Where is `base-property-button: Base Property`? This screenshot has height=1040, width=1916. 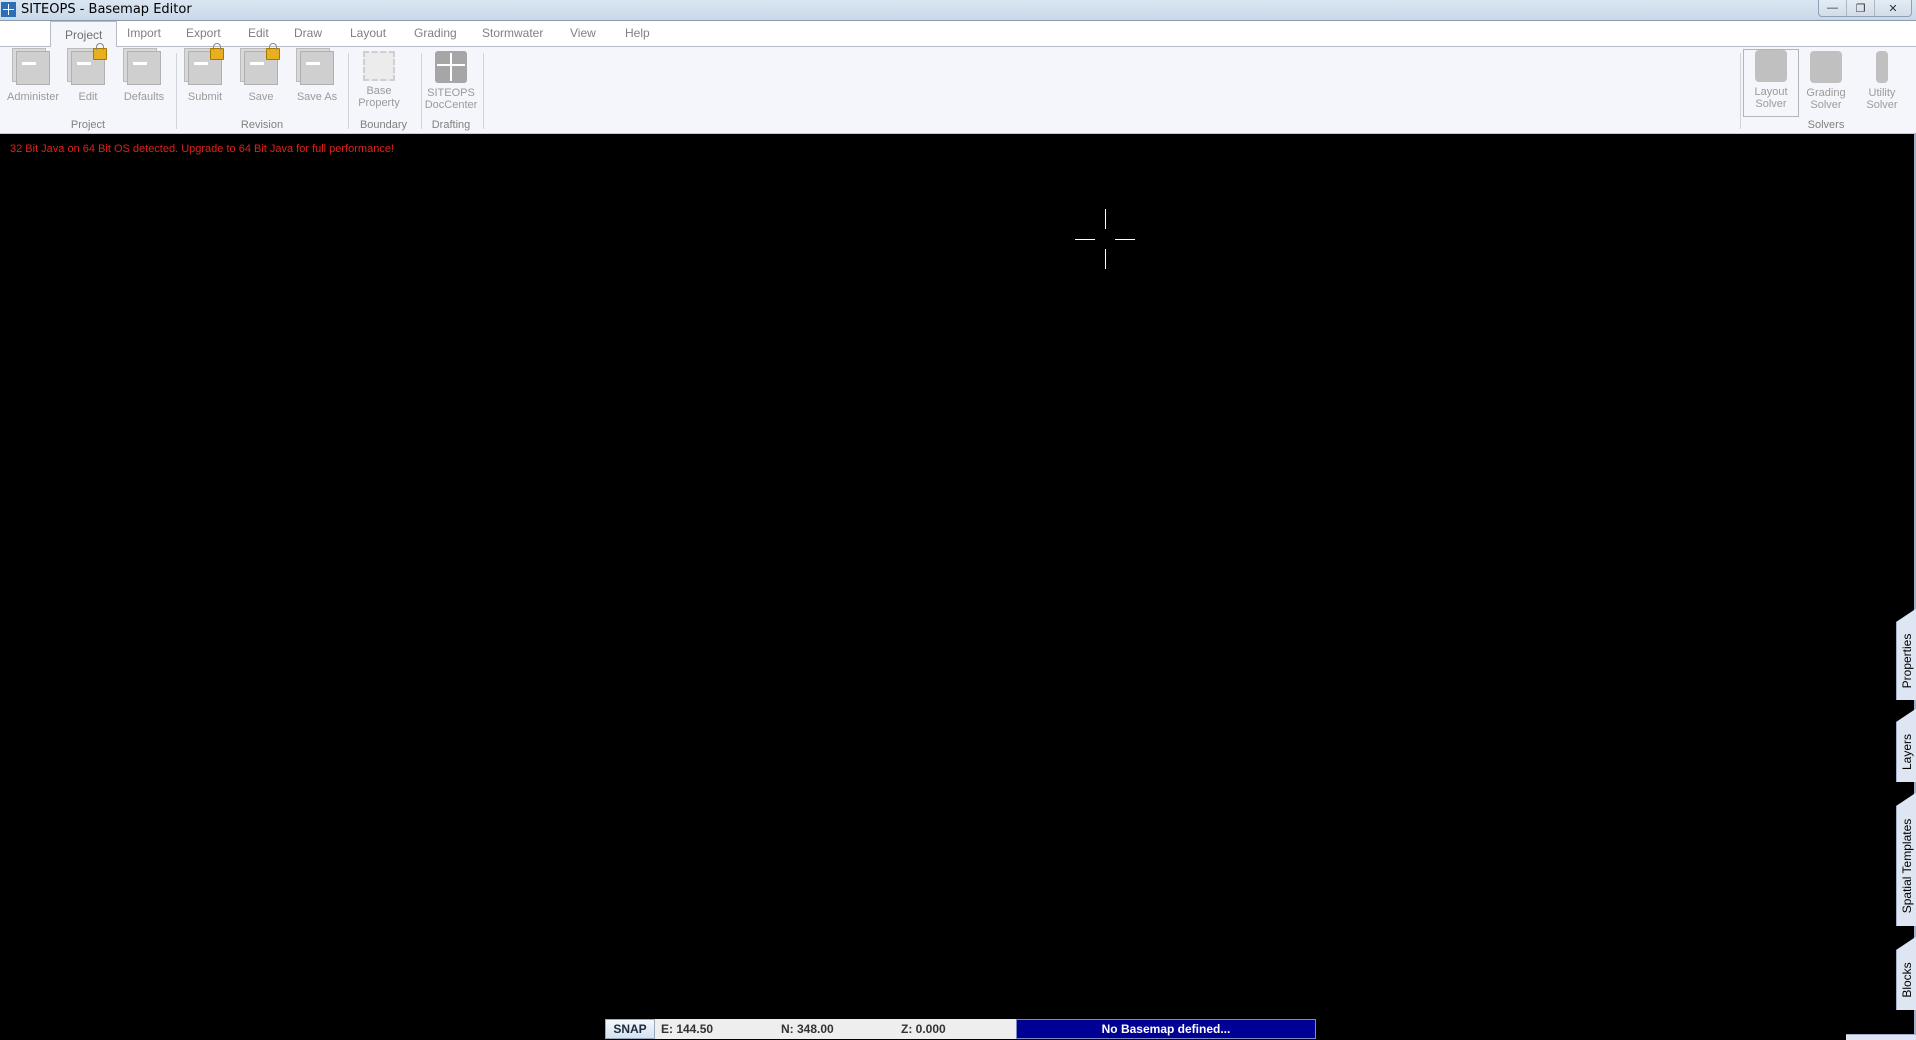
base-property-button: Base Property is located at coordinates (379, 80).